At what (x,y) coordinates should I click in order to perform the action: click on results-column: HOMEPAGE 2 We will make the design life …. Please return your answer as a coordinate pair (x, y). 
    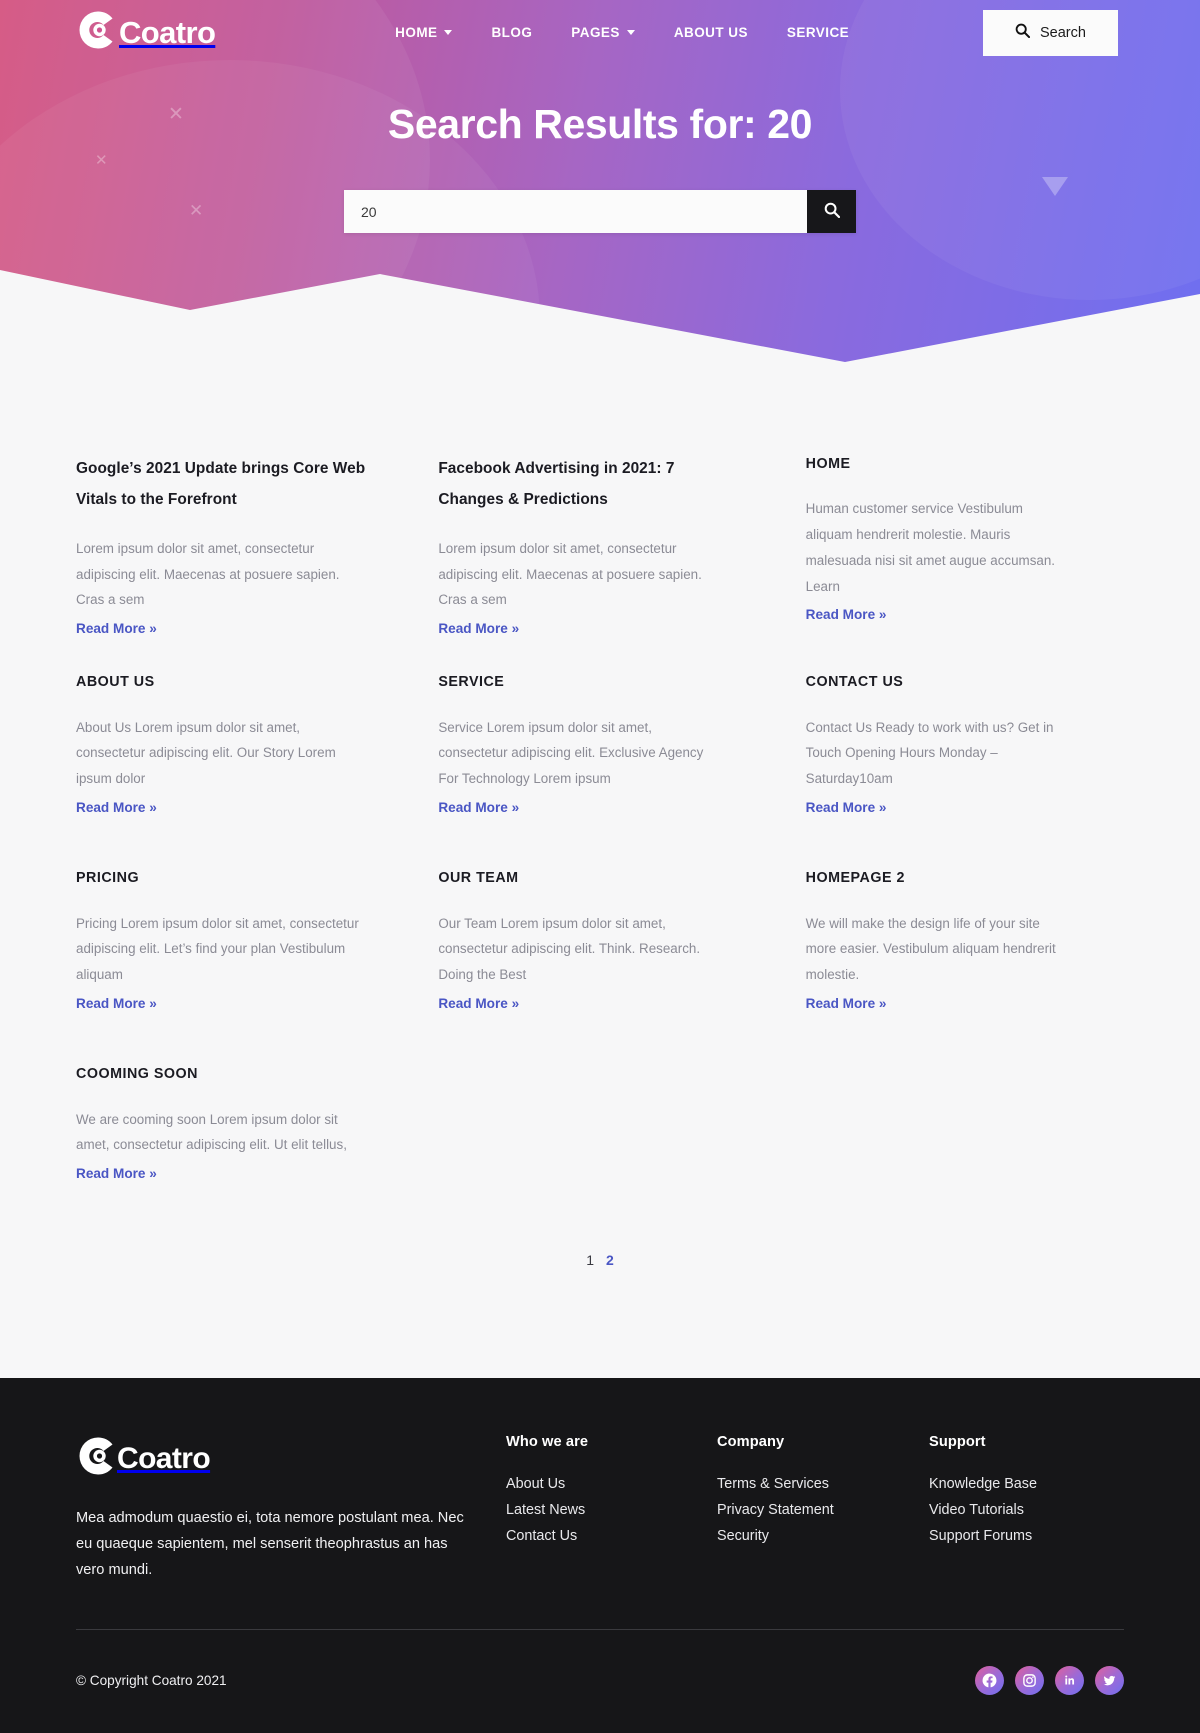
    Looking at the image, I should click on (949, 966).